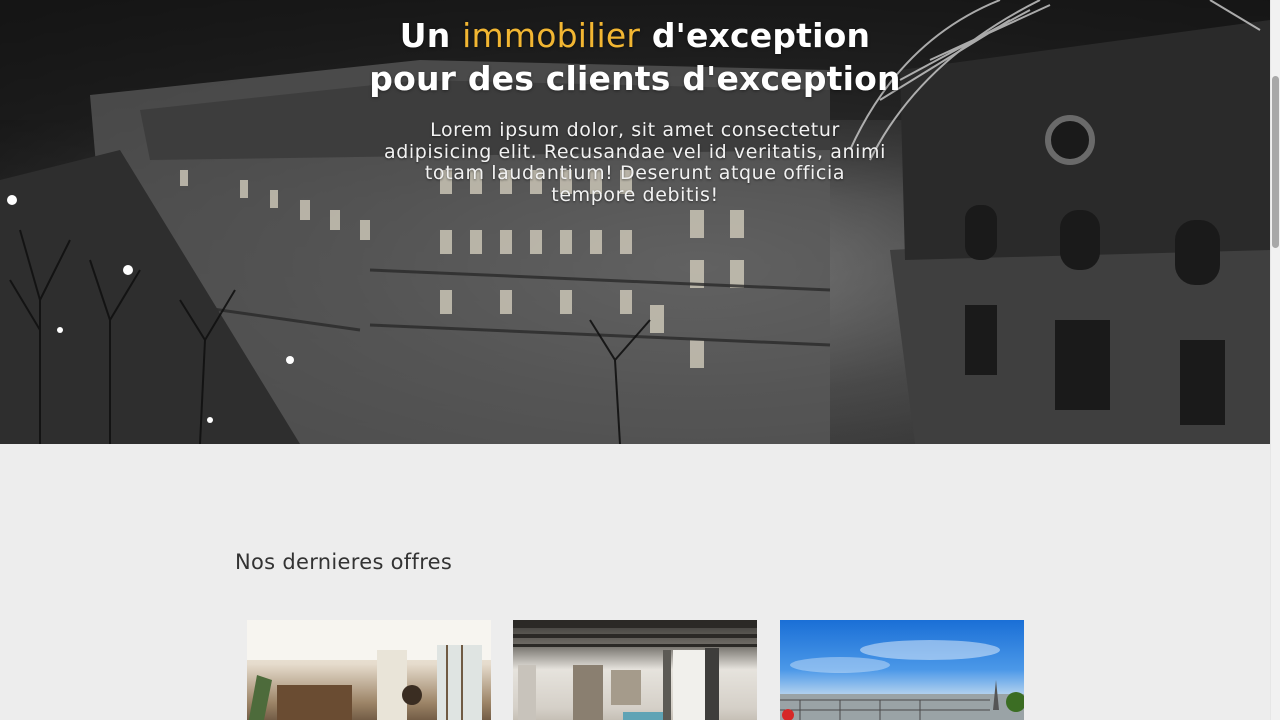 This screenshot has width=1280, height=720. I want to click on hero-title-part2: d'exception, so click(755, 35).